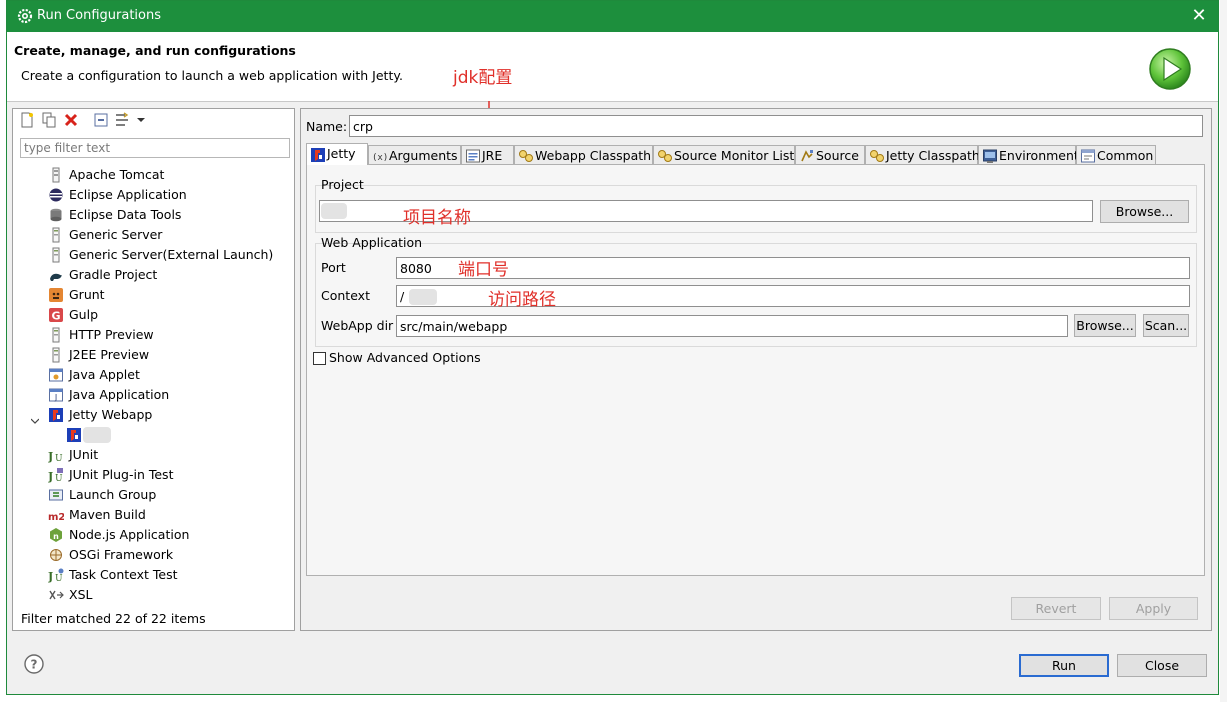 This screenshot has width=1227, height=702. What do you see at coordinates (84, 454) in the screenshot?
I see `tree-item-label: JUnit` at bounding box center [84, 454].